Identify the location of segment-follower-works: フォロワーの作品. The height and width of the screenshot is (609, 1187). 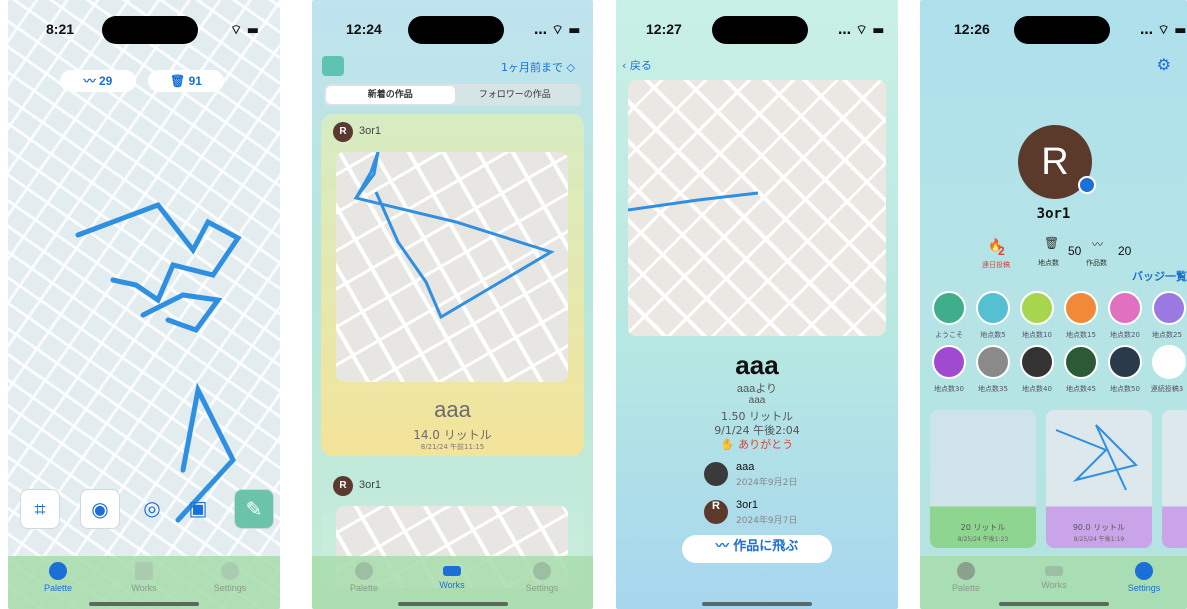
(515, 95).